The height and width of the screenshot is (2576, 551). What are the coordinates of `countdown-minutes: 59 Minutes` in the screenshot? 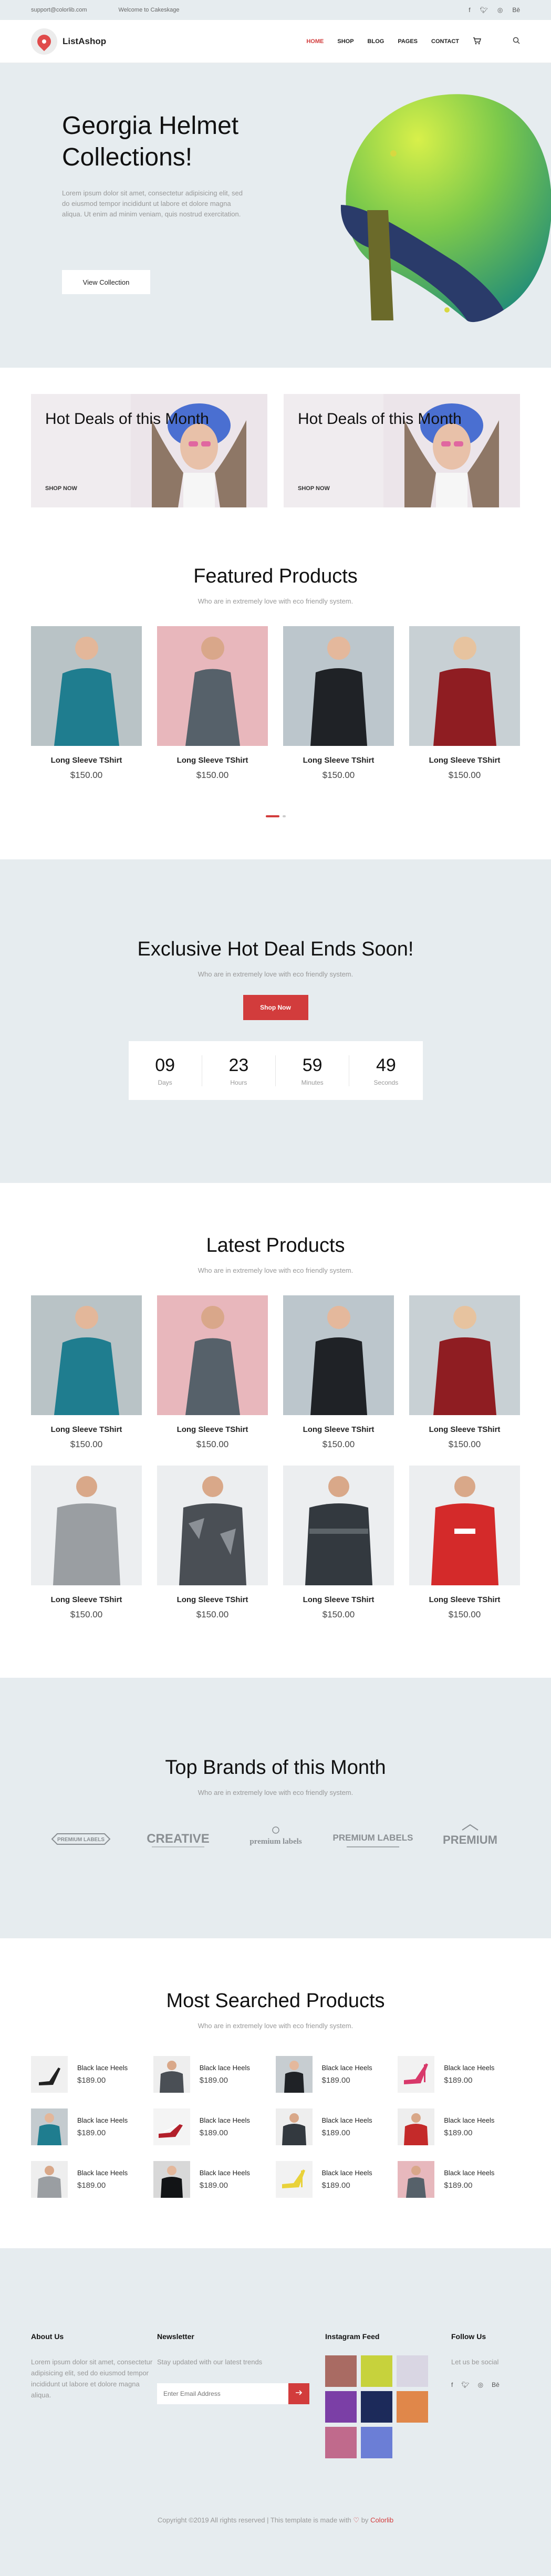 It's located at (313, 1070).